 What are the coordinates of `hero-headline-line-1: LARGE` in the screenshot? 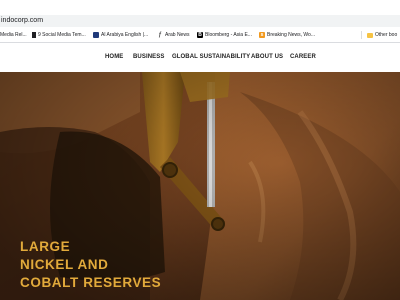 It's located at (45, 246).